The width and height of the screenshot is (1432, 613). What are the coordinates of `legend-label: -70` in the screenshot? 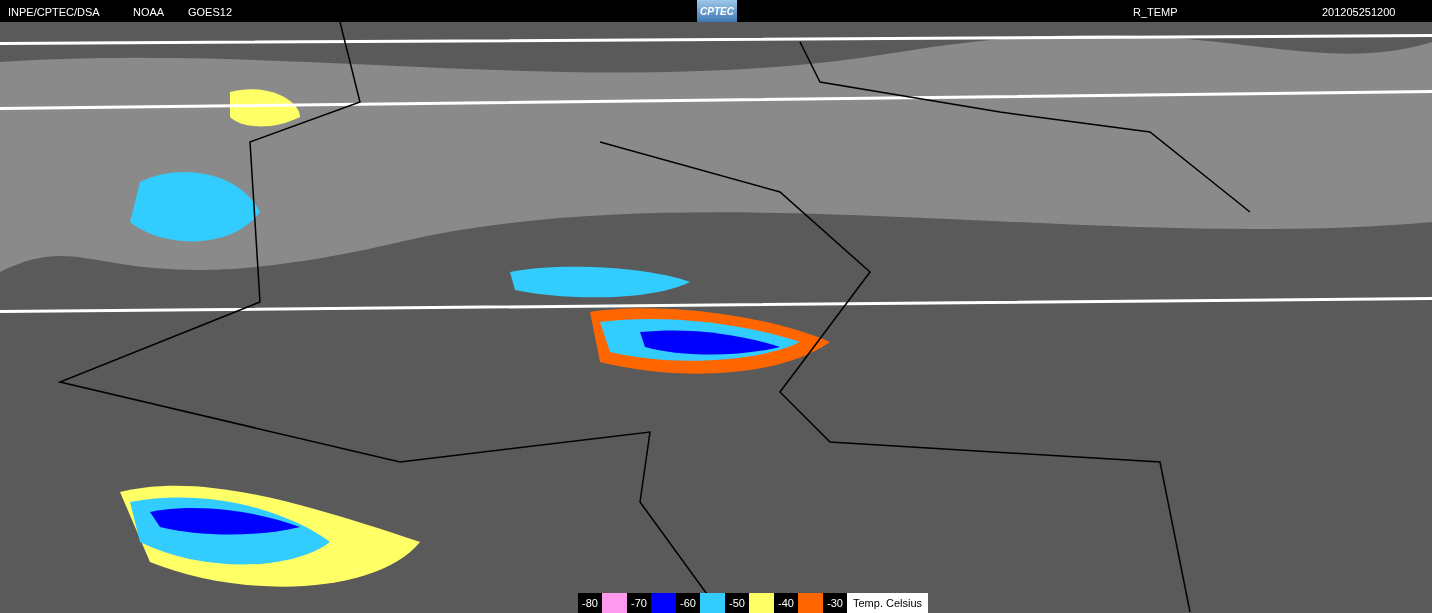 It's located at (639, 603).